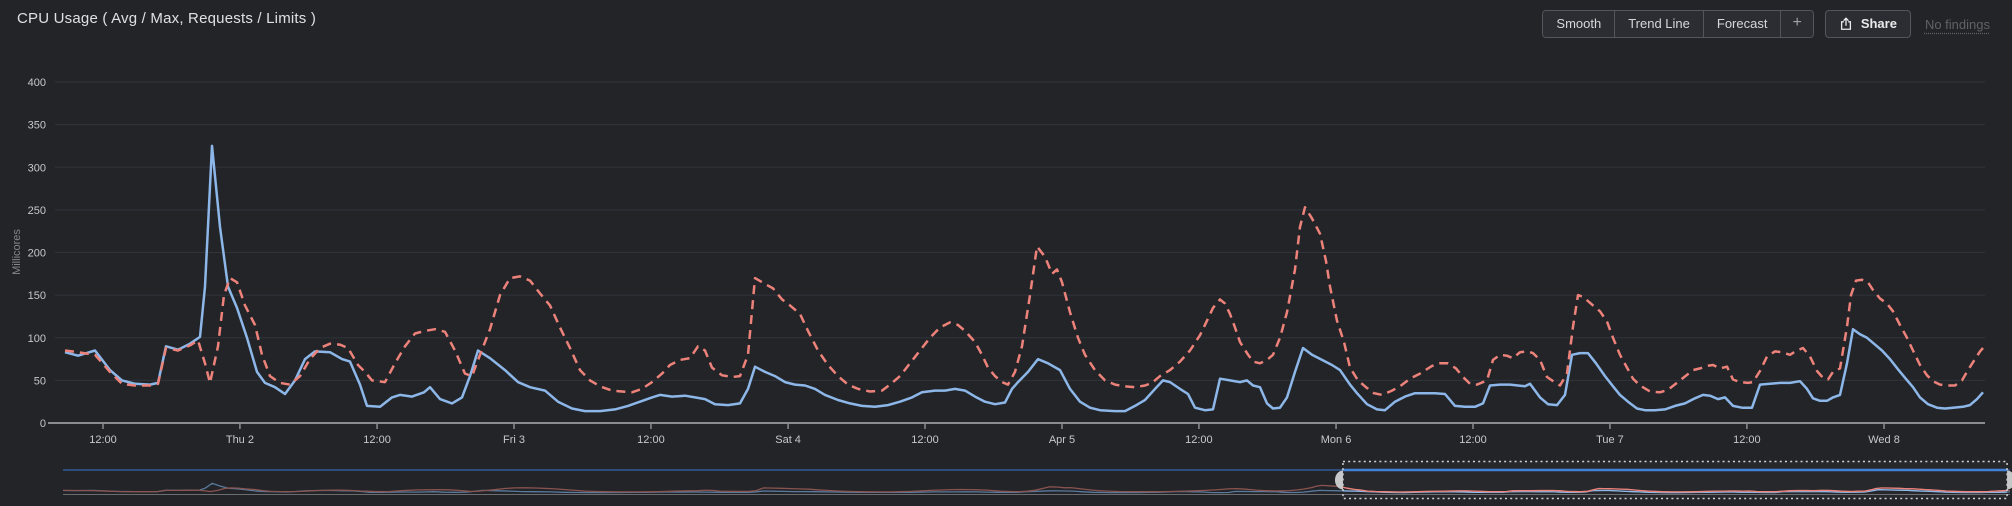 The image size is (2012, 506). I want to click on share-button: Share, so click(1867, 24).